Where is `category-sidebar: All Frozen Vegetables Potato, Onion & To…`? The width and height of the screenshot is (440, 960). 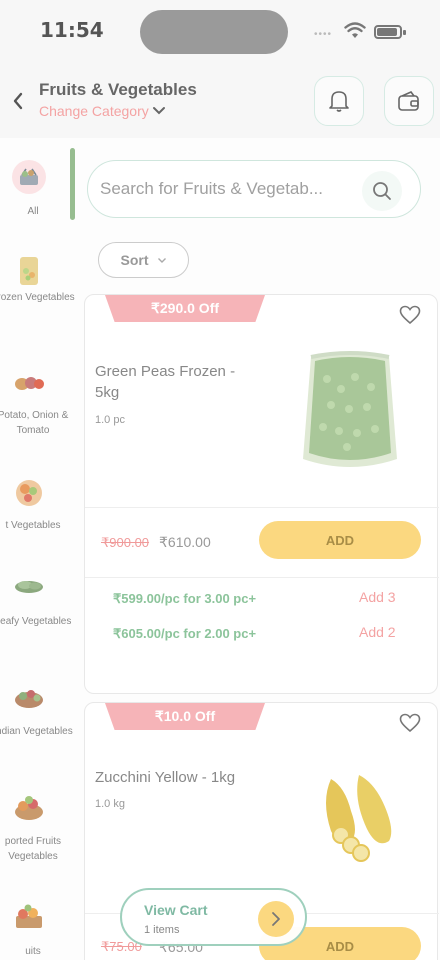
category-sidebar: All Frozen Vegetables Potato, Onion & To… is located at coordinates (37, 549).